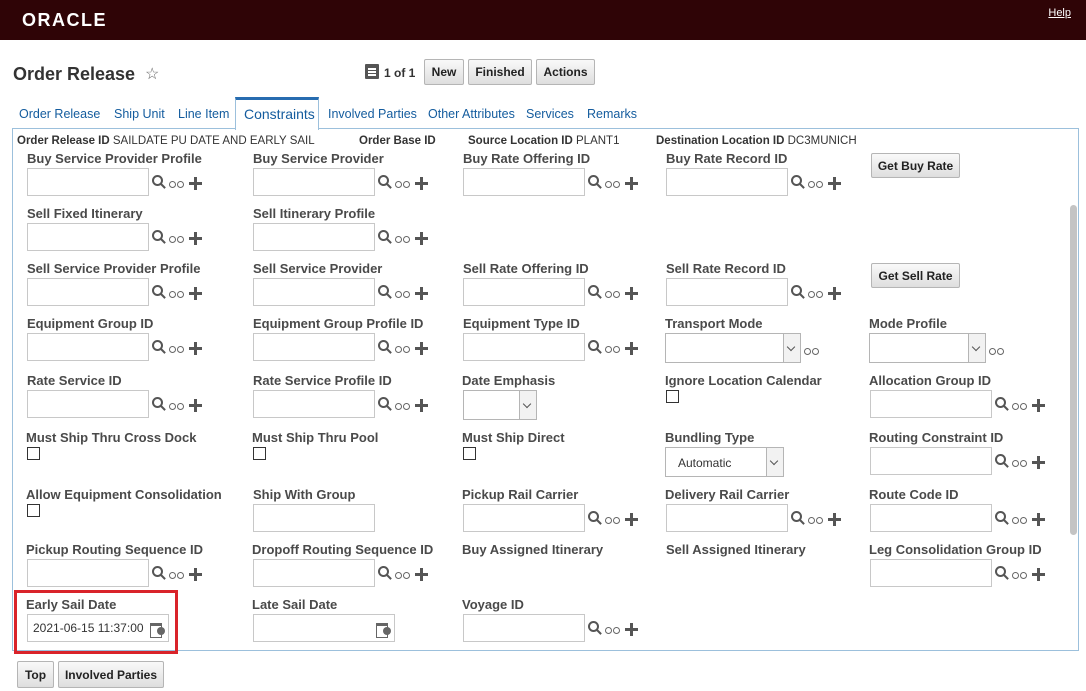  Describe the element at coordinates (524, 182) in the screenshot. I see `buy-rate-offering-input` at that location.